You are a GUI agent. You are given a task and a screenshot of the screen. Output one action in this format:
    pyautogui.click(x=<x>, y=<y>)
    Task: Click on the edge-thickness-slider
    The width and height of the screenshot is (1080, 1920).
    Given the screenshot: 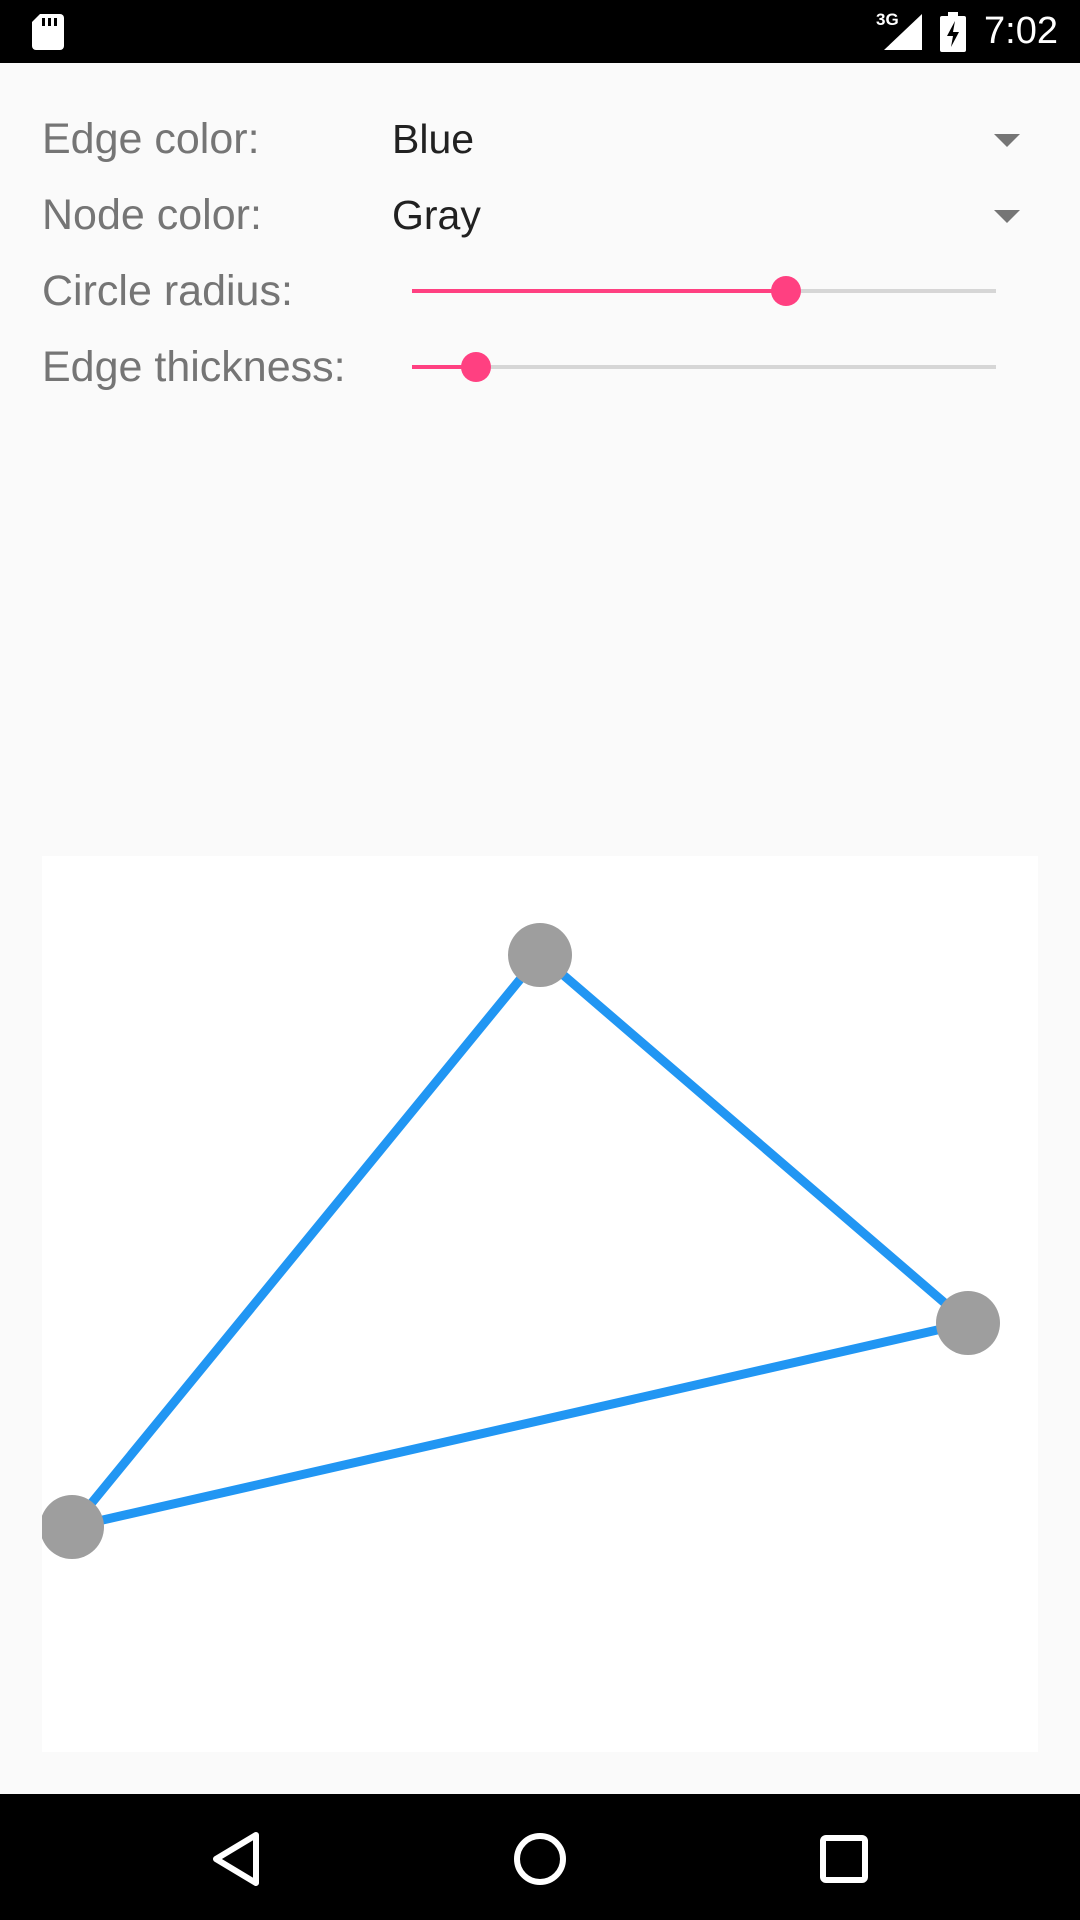 What is the action you would take?
    pyautogui.click(x=704, y=367)
    